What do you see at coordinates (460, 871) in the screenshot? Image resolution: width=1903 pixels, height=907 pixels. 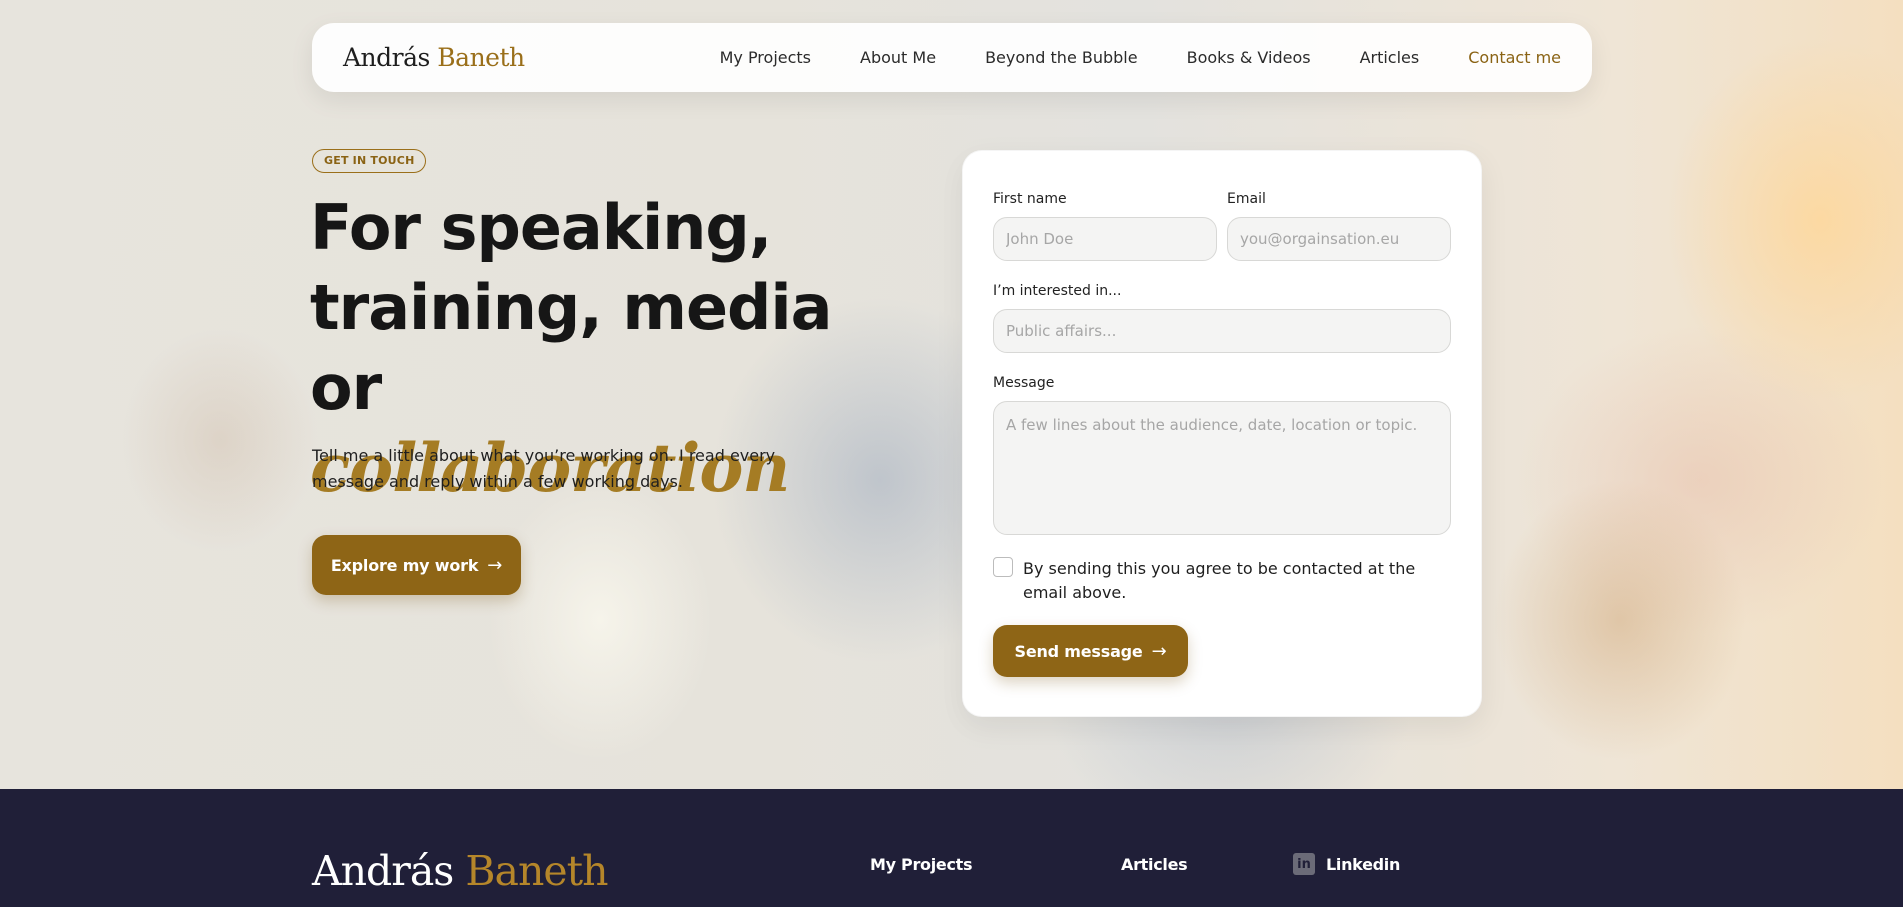 I see `footer-brand-logo: András Baneth` at bounding box center [460, 871].